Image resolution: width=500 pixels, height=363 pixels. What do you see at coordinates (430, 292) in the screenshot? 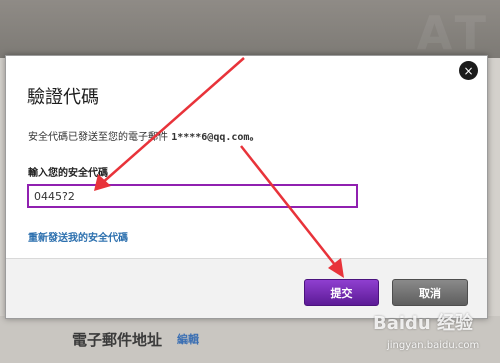
I see `cancel-button: 取消` at bounding box center [430, 292].